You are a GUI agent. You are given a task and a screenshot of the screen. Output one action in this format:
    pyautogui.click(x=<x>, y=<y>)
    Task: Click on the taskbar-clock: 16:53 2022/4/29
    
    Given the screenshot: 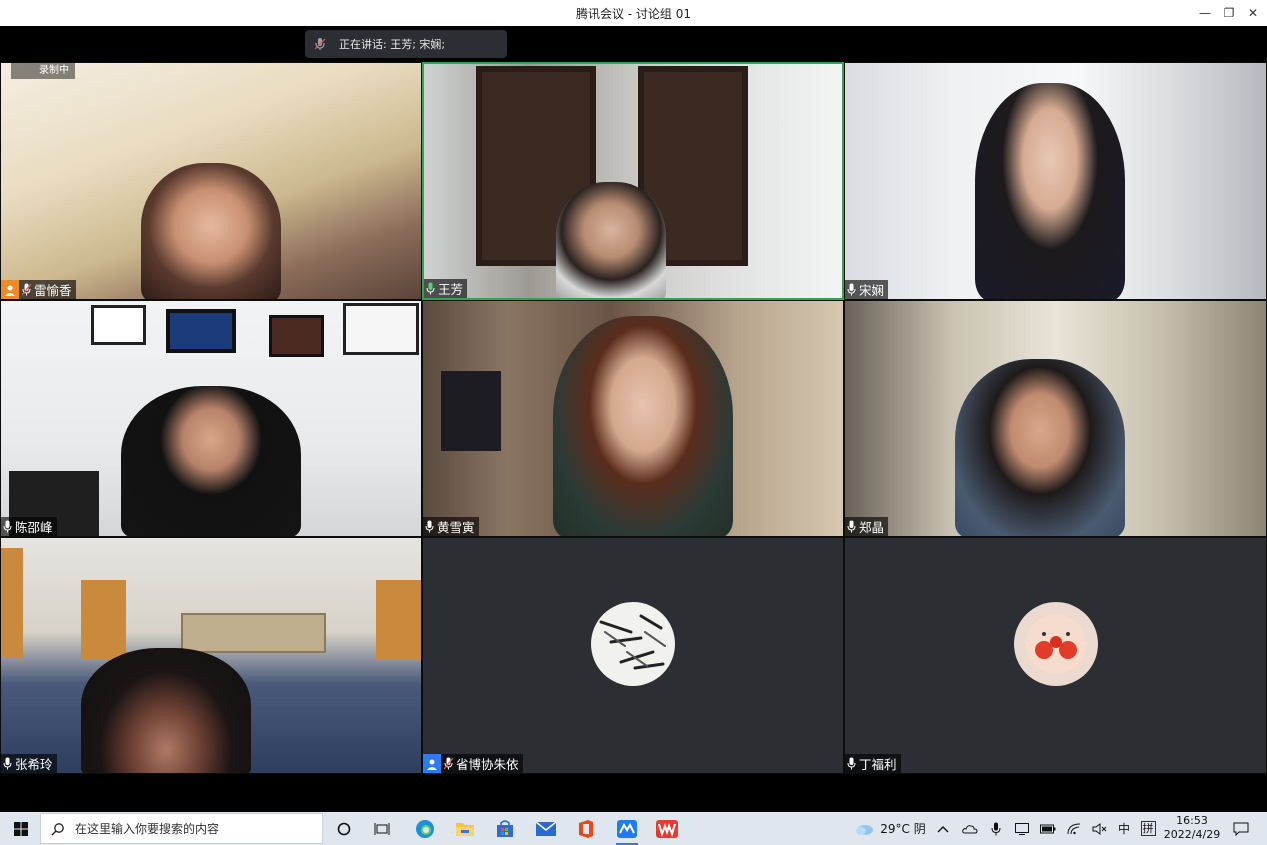 What is the action you would take?
    pyautogui.click(x=1192, y=828)
    